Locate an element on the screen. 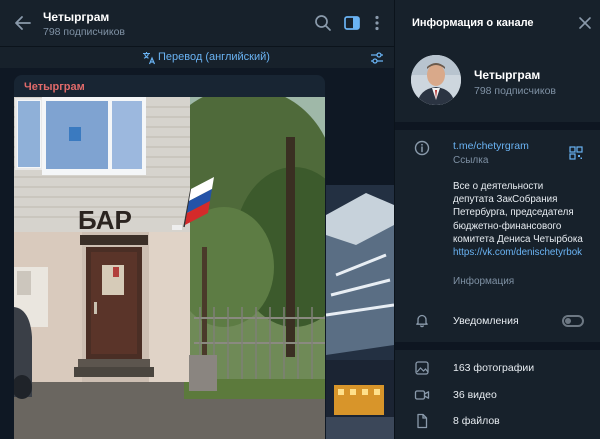 The width and height of the screenshot is (600, 439). bell-icon is located at coordinates (422, 321).